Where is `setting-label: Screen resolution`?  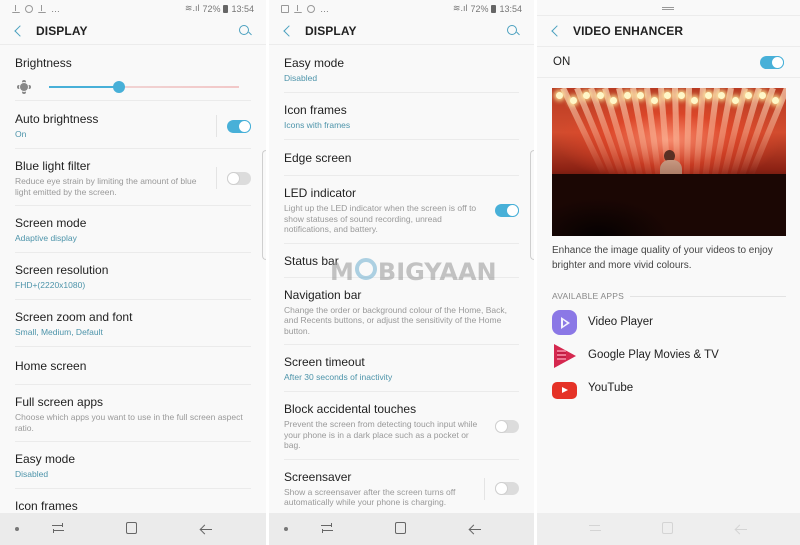
setting-label: Screen resolution is located at coordinates (62, 270).